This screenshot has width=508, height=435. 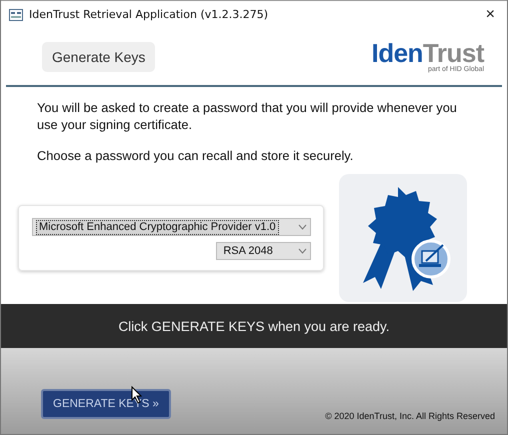 I want to click on window-title: IdenTrust Retrieval Application (v1.2.3.275), so click(x=149, y=14).